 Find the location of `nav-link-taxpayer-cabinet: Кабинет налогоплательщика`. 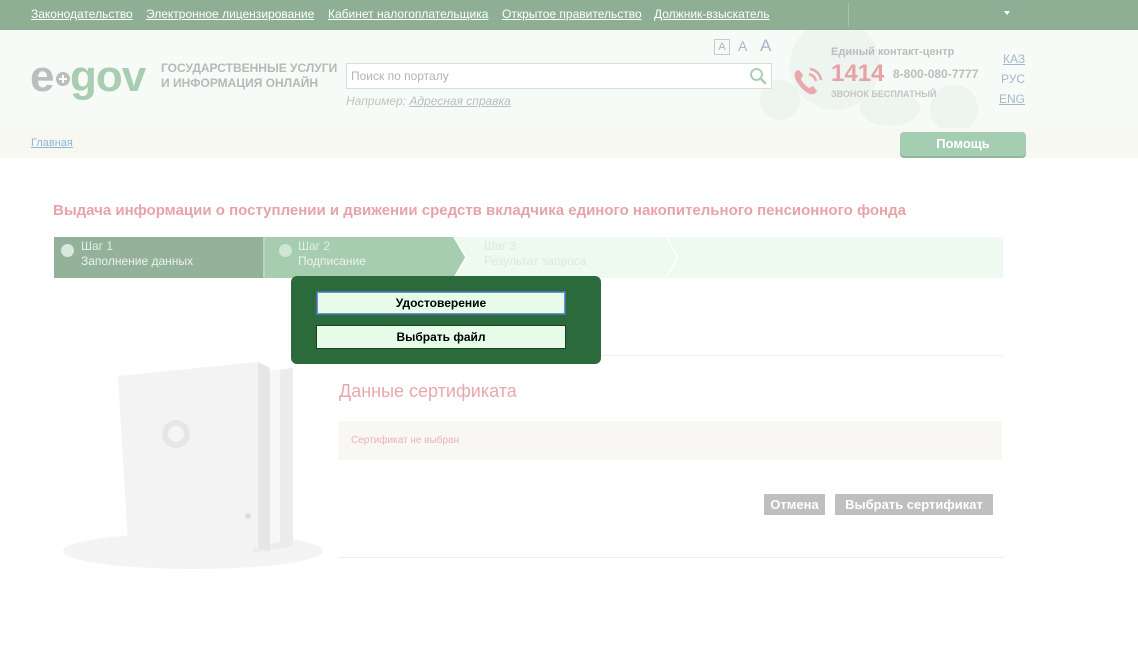

nav-link-taxpayer-cabinet: Кабинет налогоплательщика is located at coordinates (408, 14).